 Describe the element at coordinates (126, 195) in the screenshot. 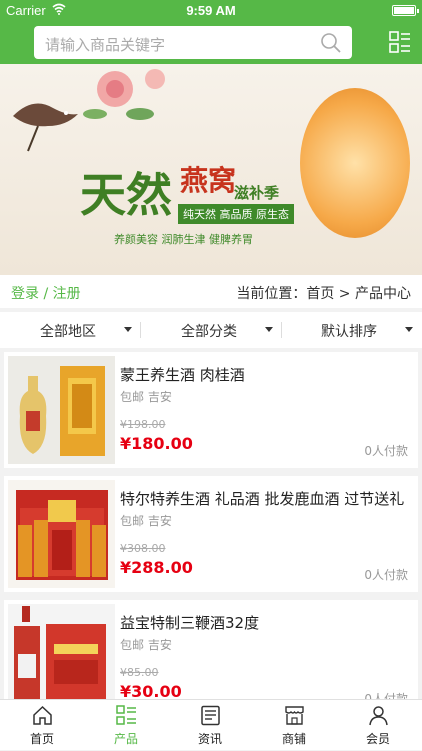

I see `banner-title-main: 天然` at that location.